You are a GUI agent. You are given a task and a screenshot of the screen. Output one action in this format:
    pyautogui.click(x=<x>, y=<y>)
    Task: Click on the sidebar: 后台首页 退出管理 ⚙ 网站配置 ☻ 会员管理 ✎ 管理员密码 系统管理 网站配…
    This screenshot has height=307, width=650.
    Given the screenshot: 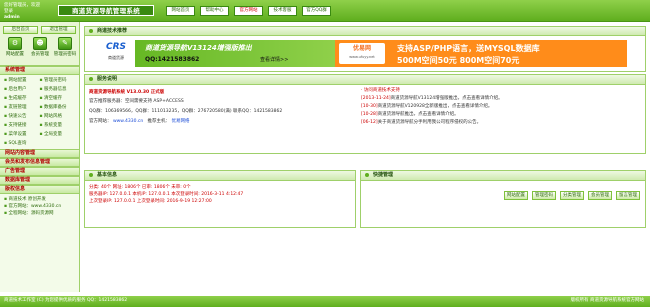 What is the action you would take?
    pyautogui.click(x=40, y=157)
    